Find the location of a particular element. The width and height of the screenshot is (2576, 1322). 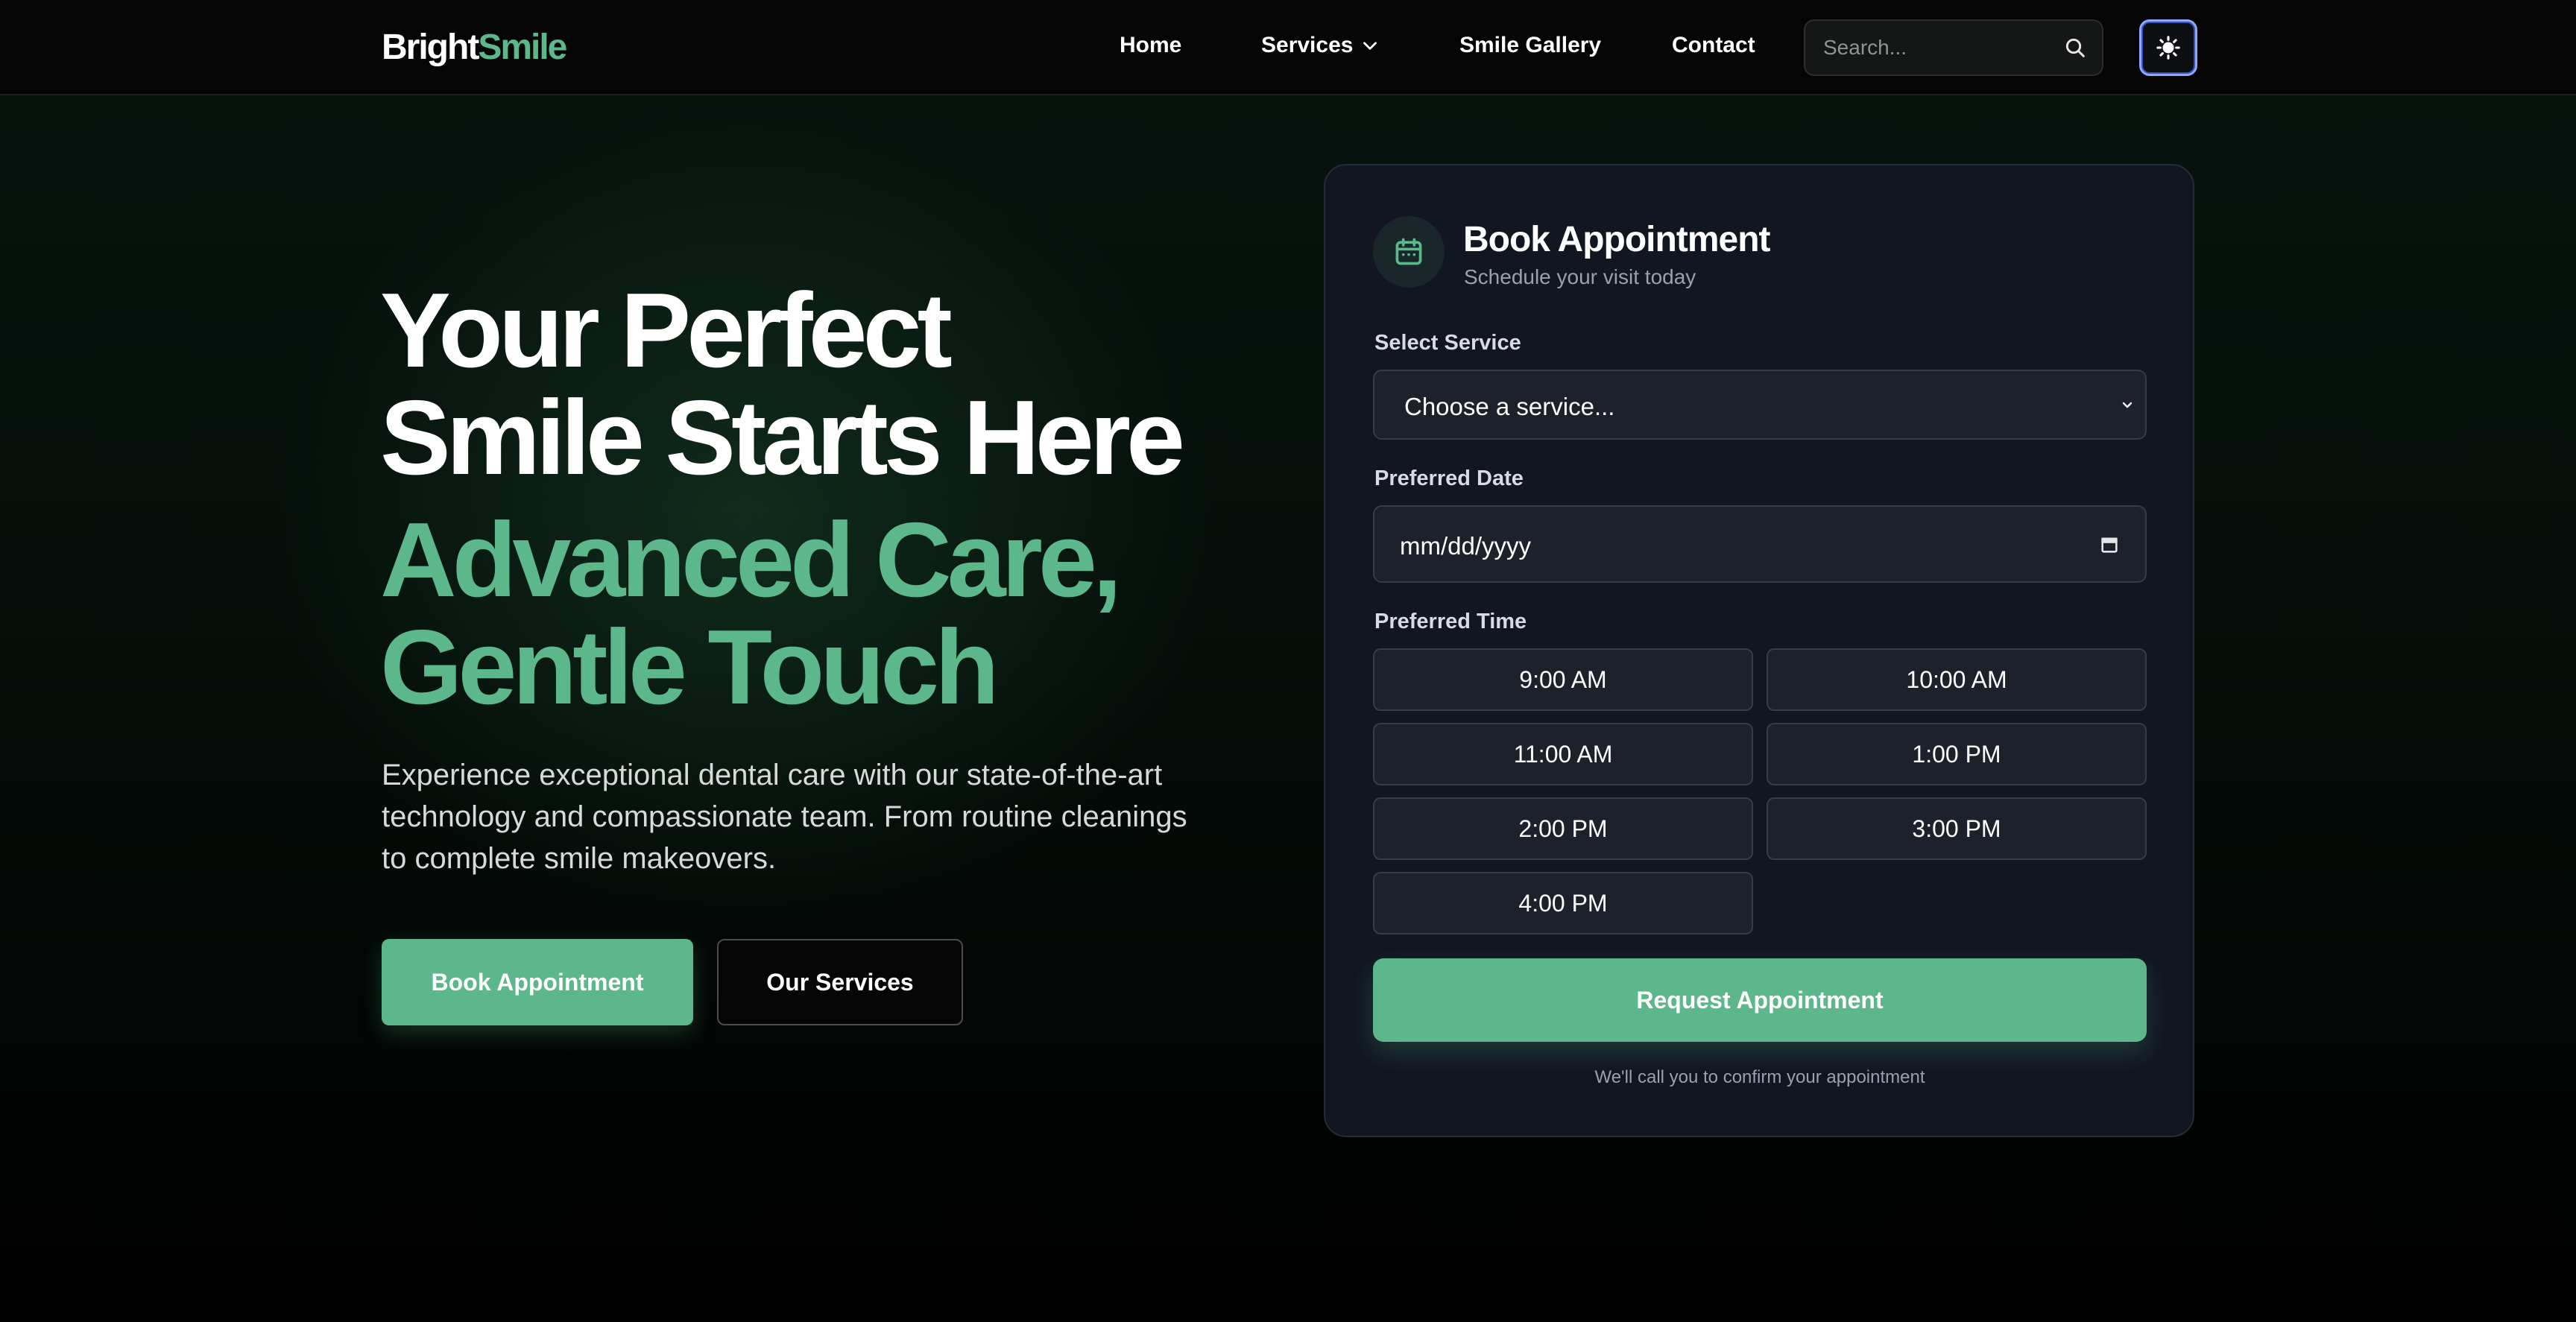

hero-title: Your Perfect Smile Starts Here is located at coordinates (828, 384).